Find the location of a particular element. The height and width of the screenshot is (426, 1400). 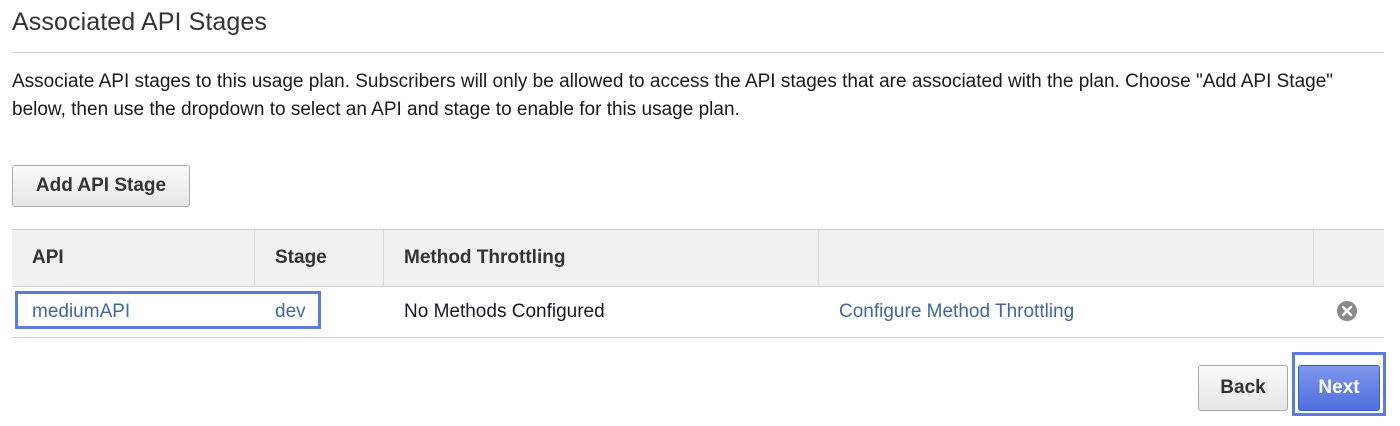

column-header-remove is located at coordinates (1349, 258).